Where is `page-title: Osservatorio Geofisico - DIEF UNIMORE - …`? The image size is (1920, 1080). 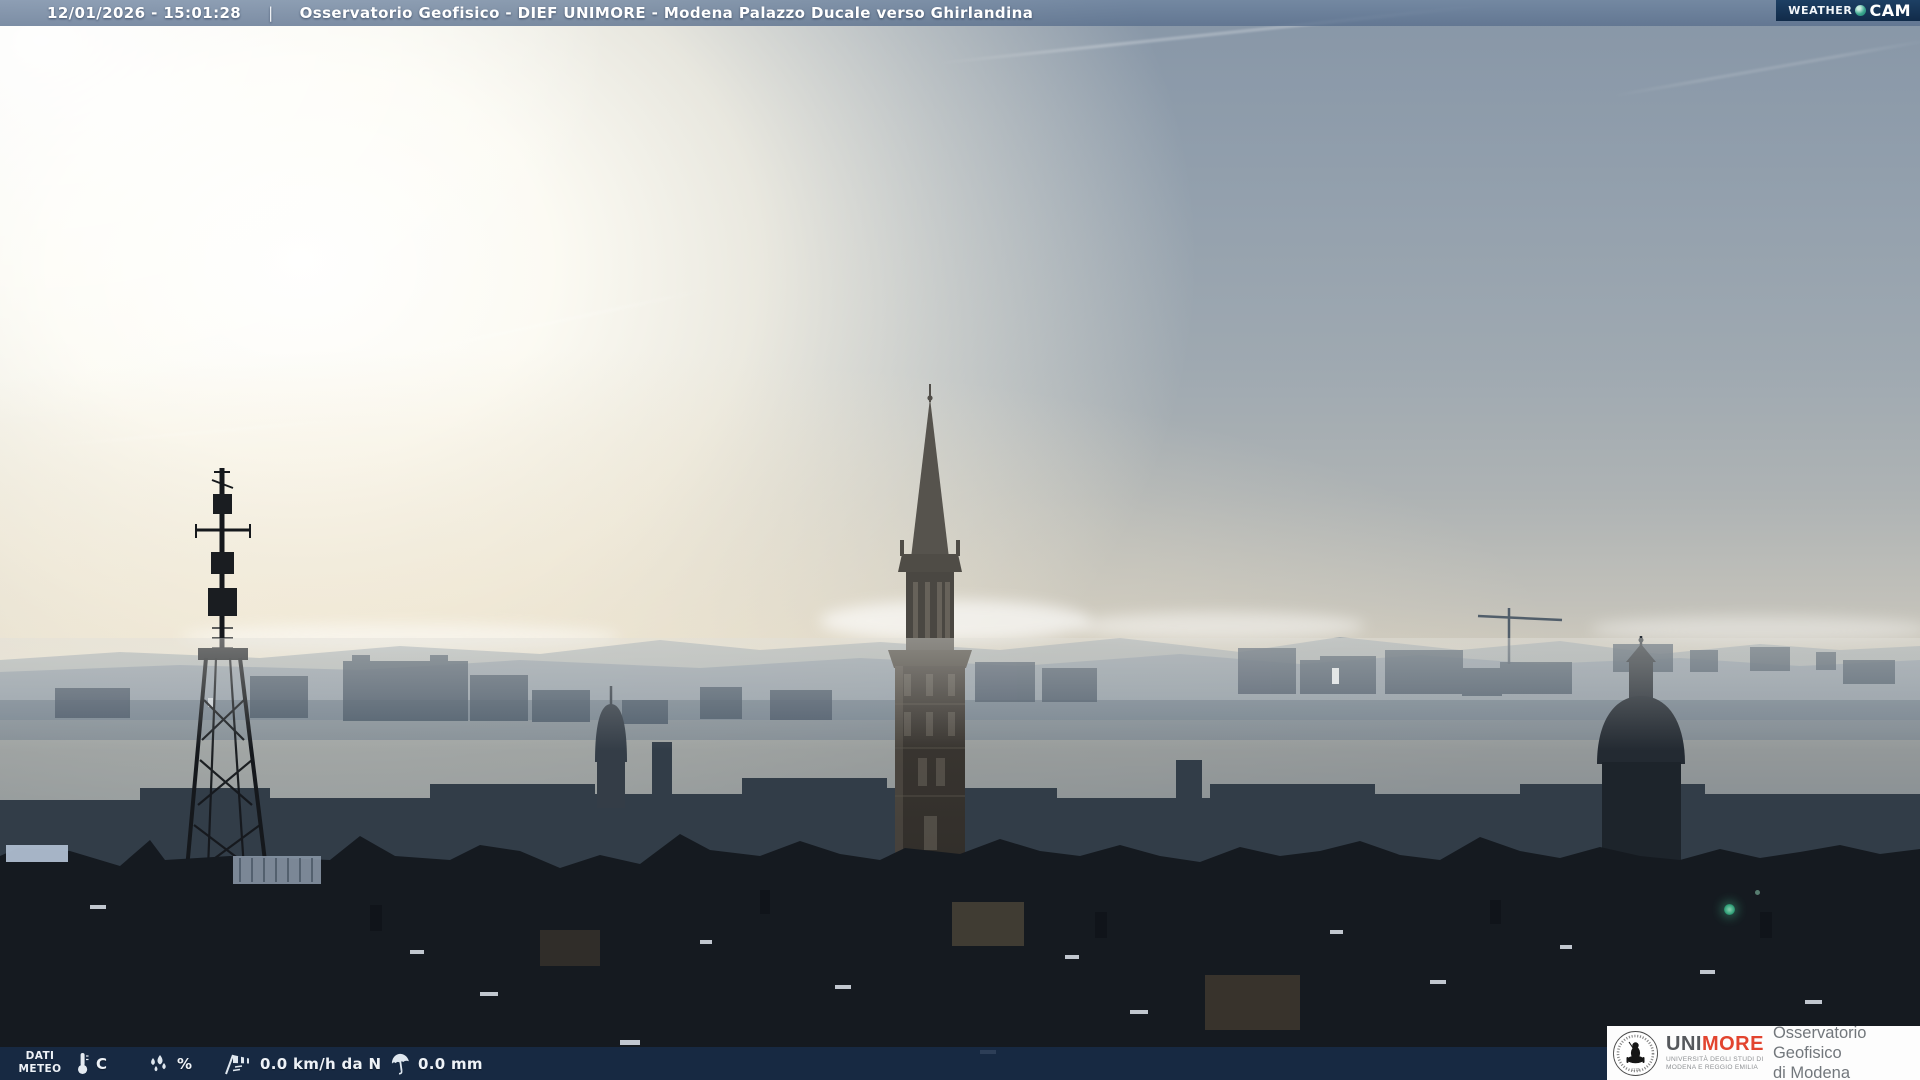
page-title: Osservatorio Geofisico - DIEF UNIMORE - … is located at coordinates (666, 13).